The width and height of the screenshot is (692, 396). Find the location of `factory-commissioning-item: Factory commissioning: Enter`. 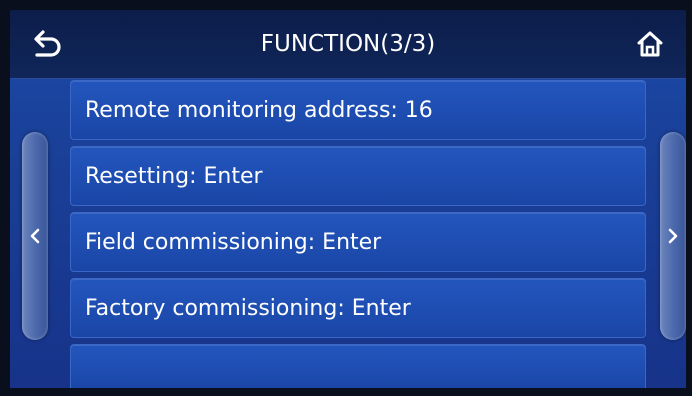

factory-commissioning-item: Factory commissioning: Enter is located at coordinates (358, 308).